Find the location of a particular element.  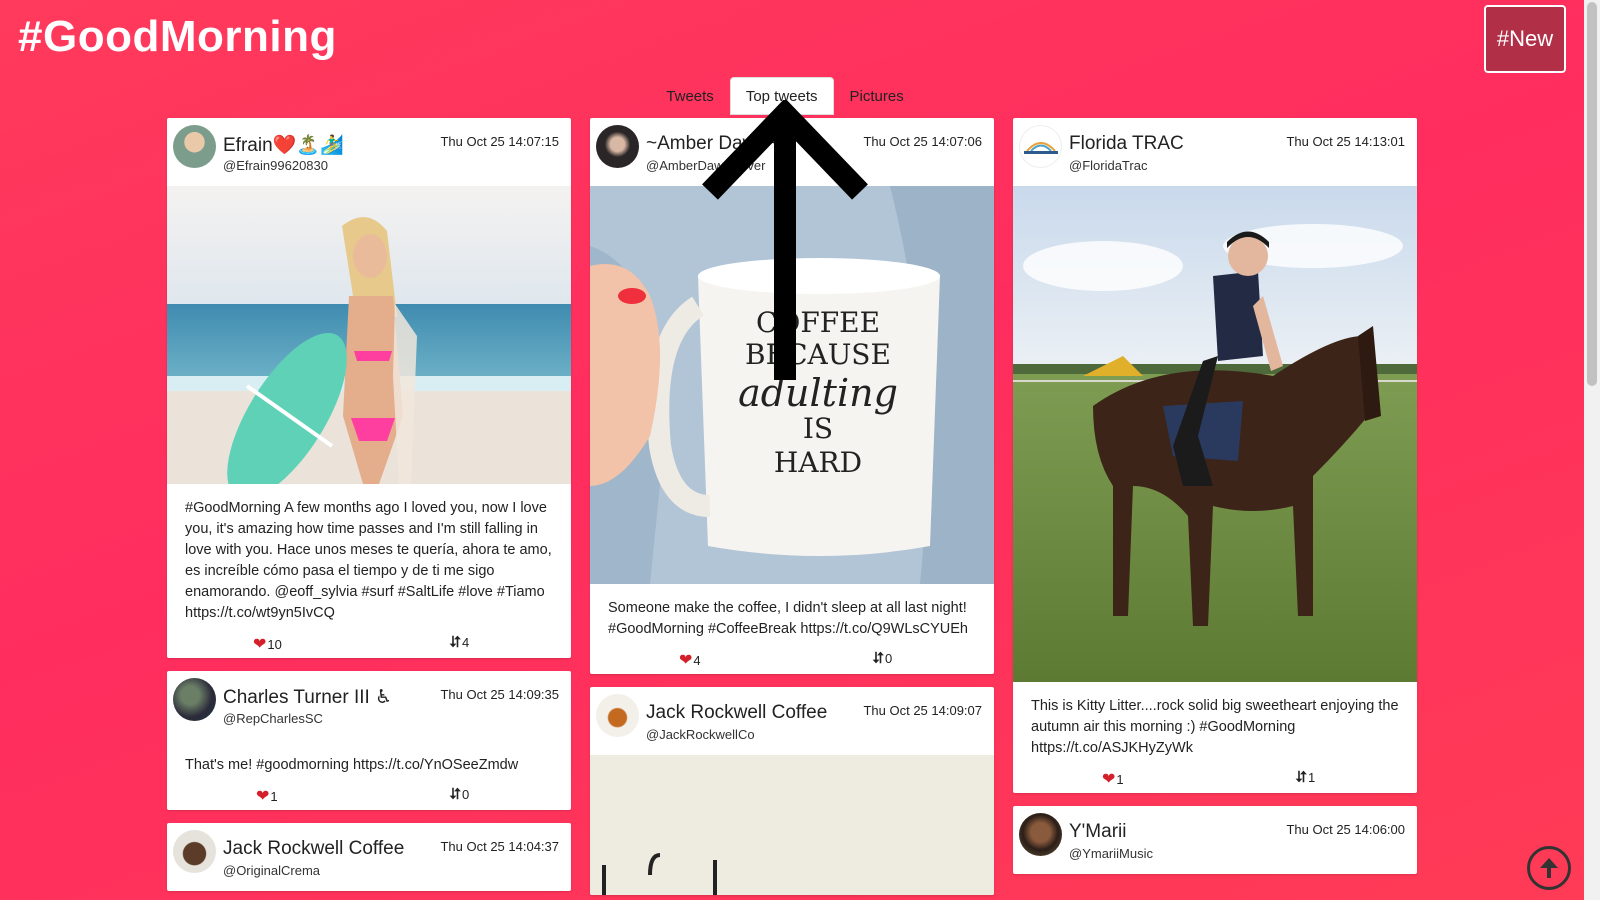

like-count: ❤ 4 is located at coordinates (690, 660).